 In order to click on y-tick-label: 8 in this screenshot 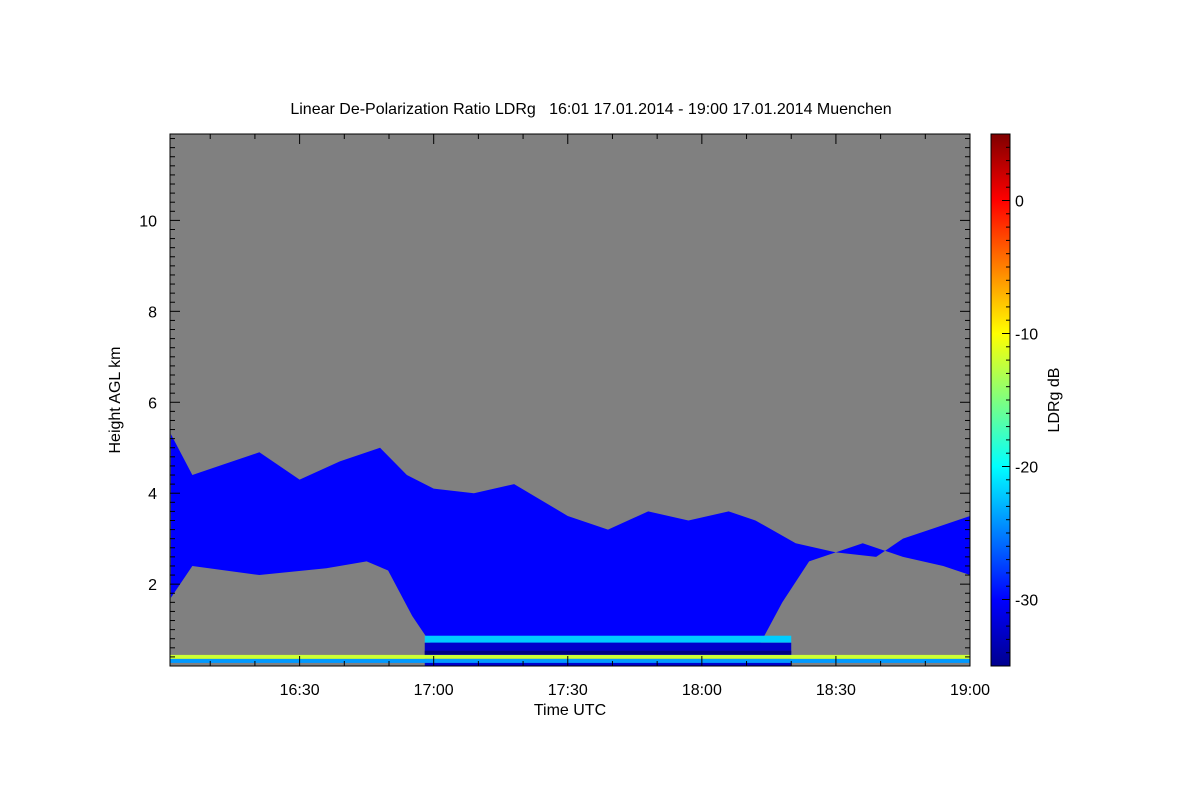, I will do `click(152, 312)`.